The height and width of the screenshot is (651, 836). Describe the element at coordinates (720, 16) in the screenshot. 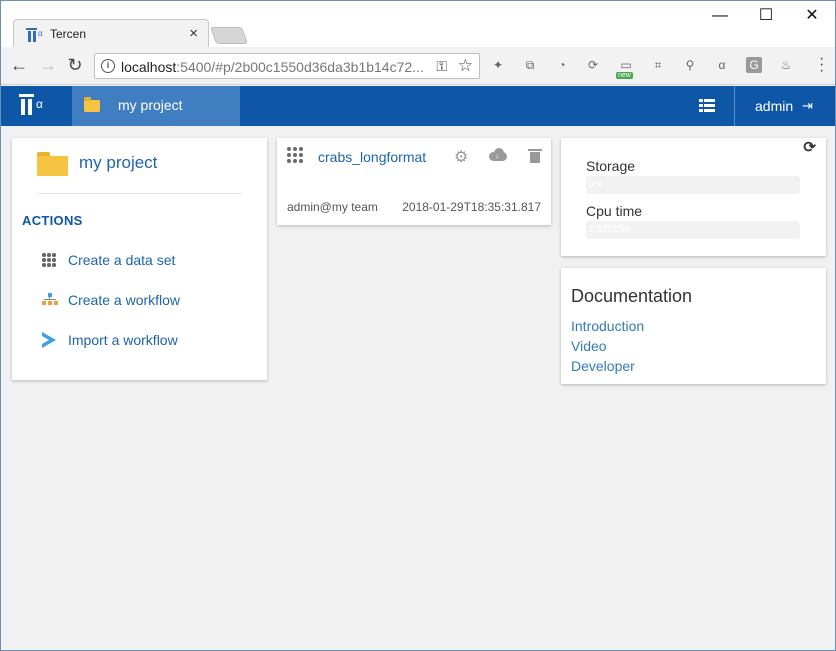

I see `minimize-button: —` at that location.